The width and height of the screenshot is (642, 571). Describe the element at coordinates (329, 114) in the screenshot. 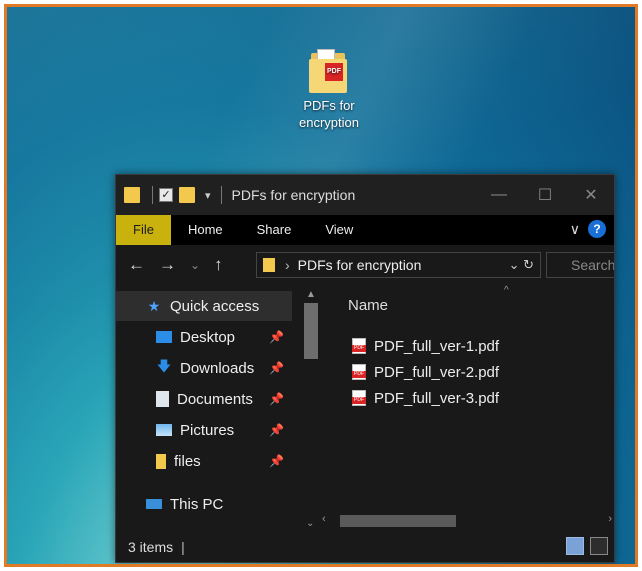

I see `desktop-folder-label: PDFs for encryption` at that location.